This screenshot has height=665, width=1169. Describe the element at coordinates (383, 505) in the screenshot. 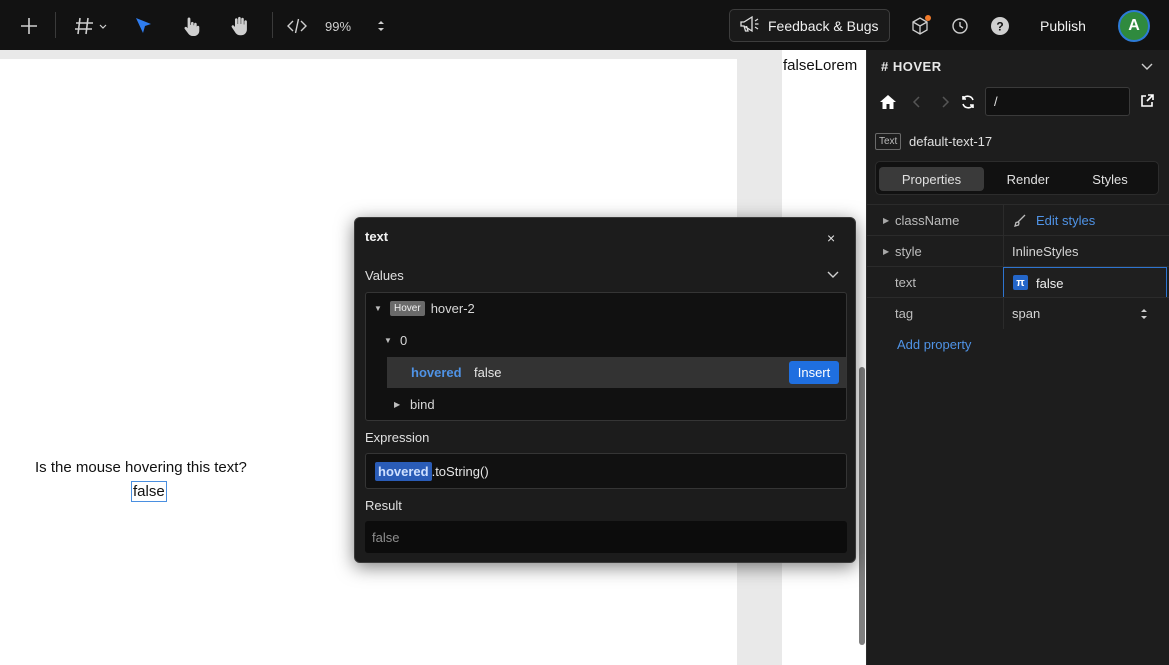

I see `result-label: Result` at that location.